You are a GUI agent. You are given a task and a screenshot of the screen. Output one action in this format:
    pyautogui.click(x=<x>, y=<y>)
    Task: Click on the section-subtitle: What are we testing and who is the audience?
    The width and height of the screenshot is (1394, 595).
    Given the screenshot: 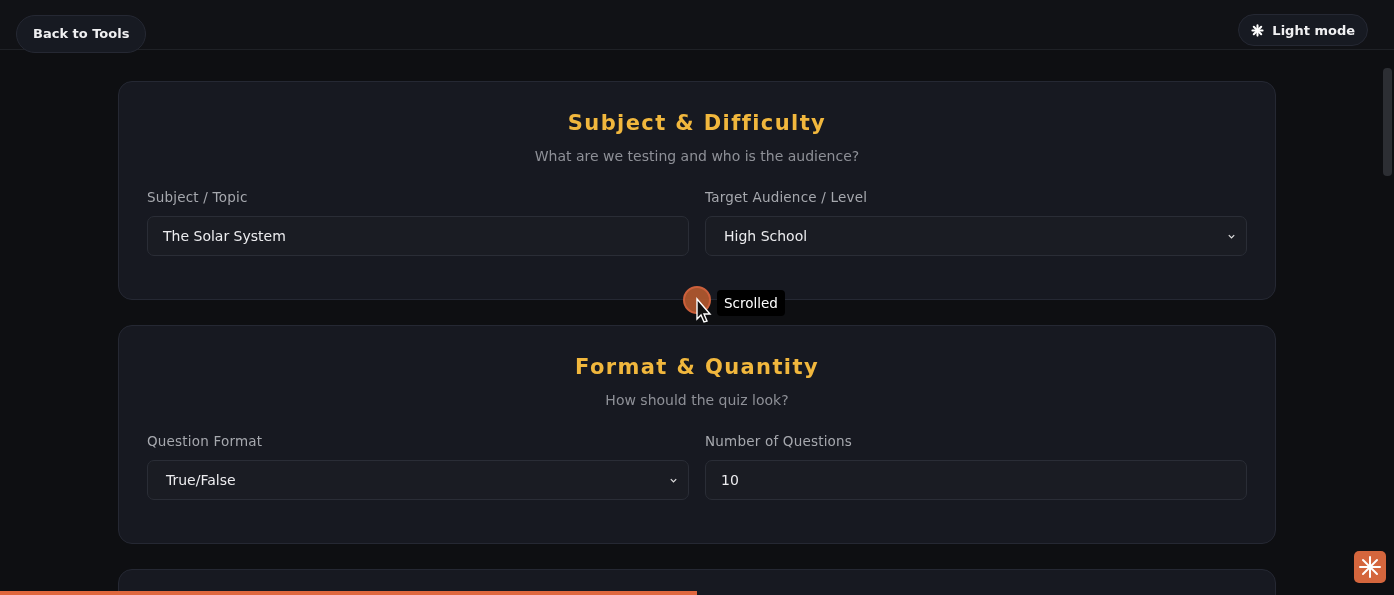 What is the action you would take?
    pyautogui.click(x=697, y=156)
    